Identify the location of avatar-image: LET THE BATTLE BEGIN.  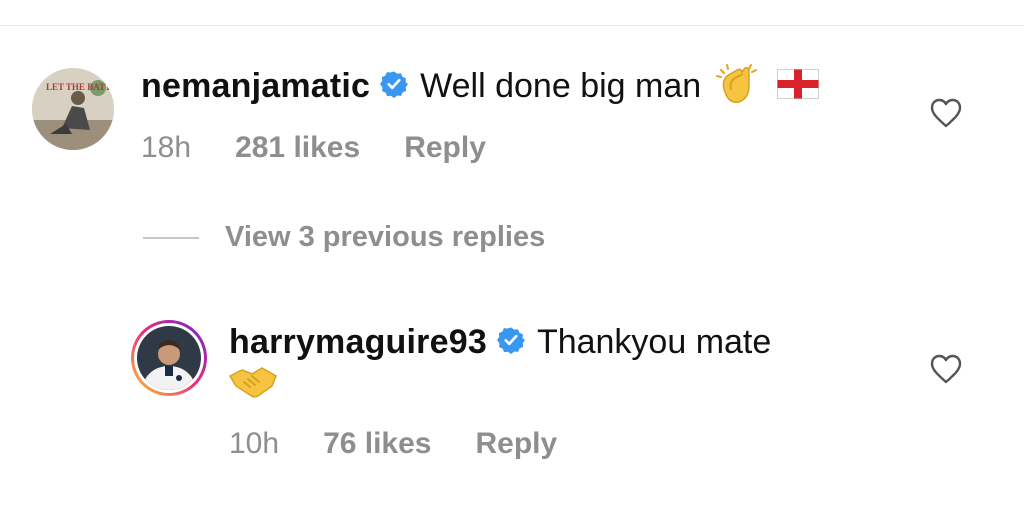
(73, 109).